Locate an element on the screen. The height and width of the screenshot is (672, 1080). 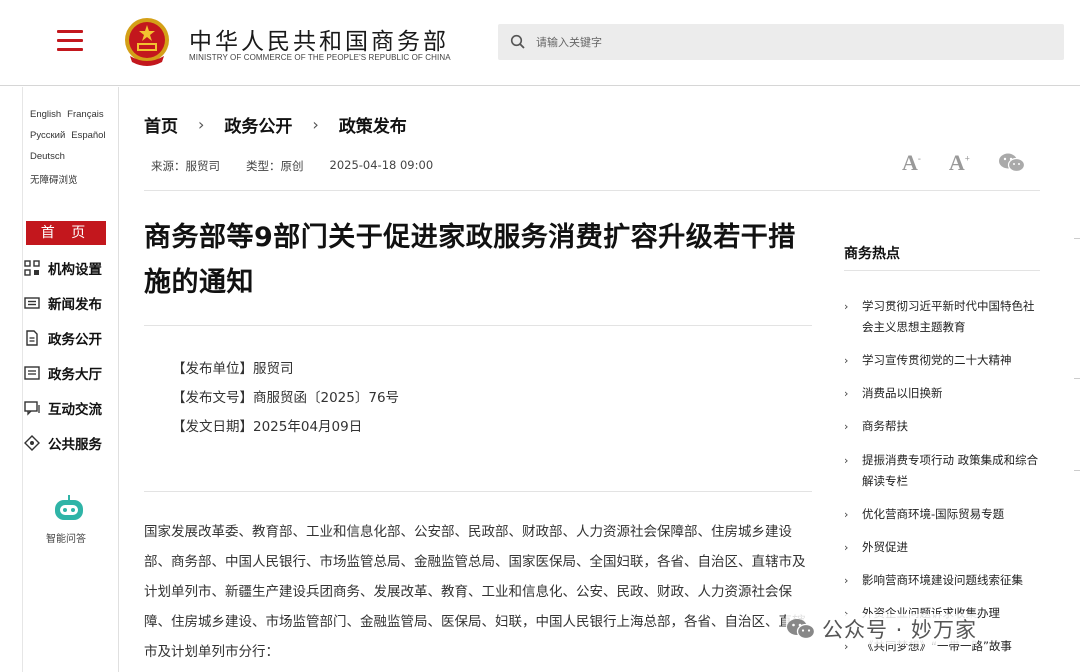
language-row: 无障碍浏览 is located at coordinates (57, 179).